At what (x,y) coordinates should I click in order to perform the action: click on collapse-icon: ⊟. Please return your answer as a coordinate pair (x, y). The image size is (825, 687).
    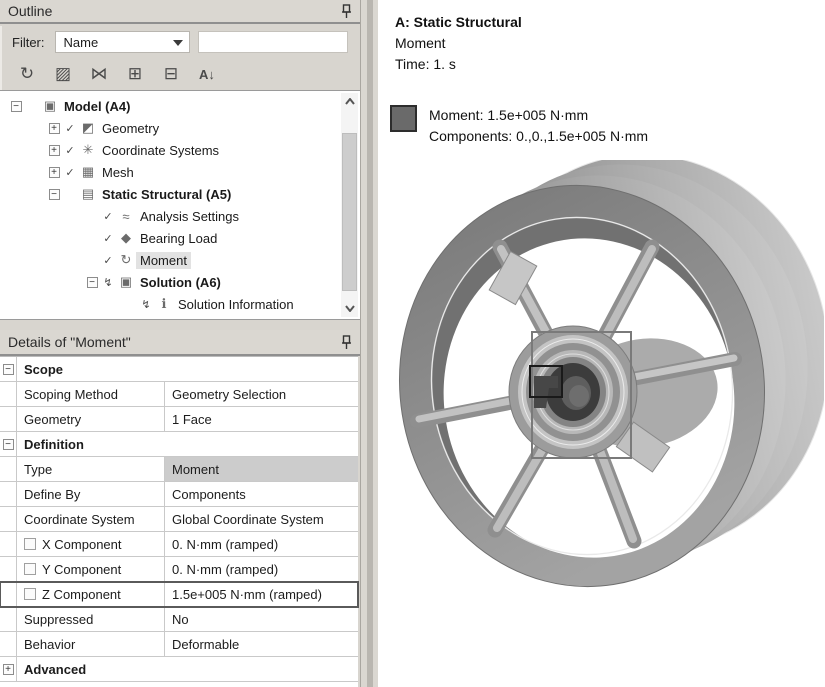
    Looking at the image, I should click on (171, 74).